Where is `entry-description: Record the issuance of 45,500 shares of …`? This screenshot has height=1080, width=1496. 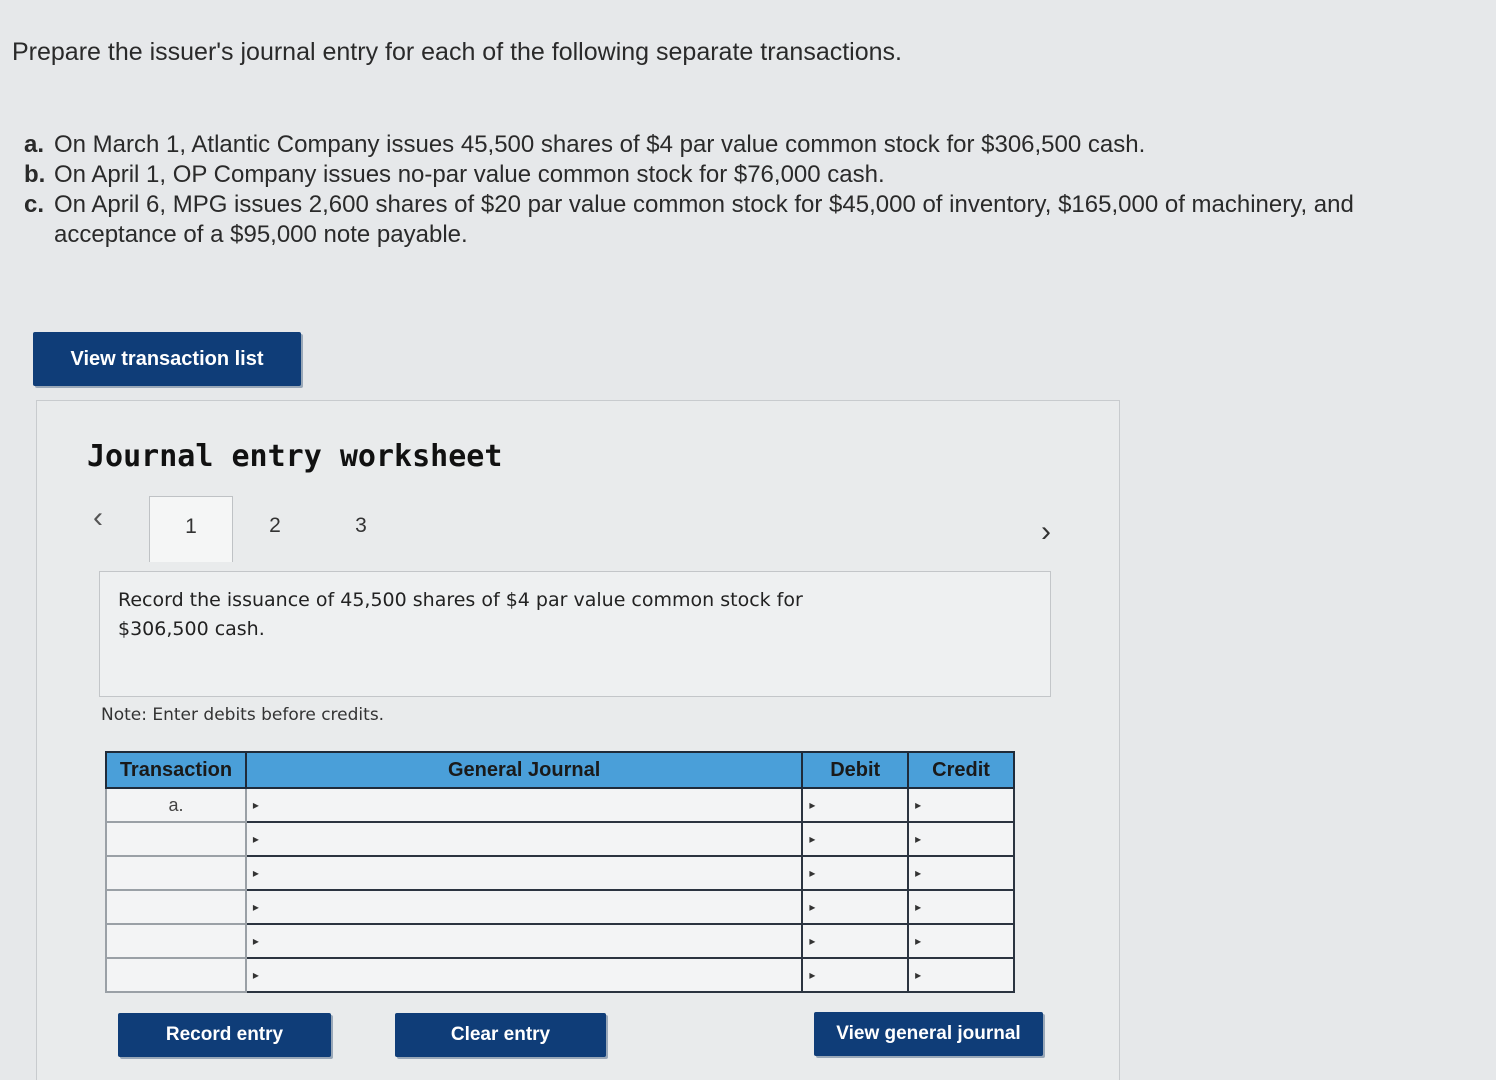
entry-description: Record the issuance of 45,500 shares of … is located at coordinates (460, 614).